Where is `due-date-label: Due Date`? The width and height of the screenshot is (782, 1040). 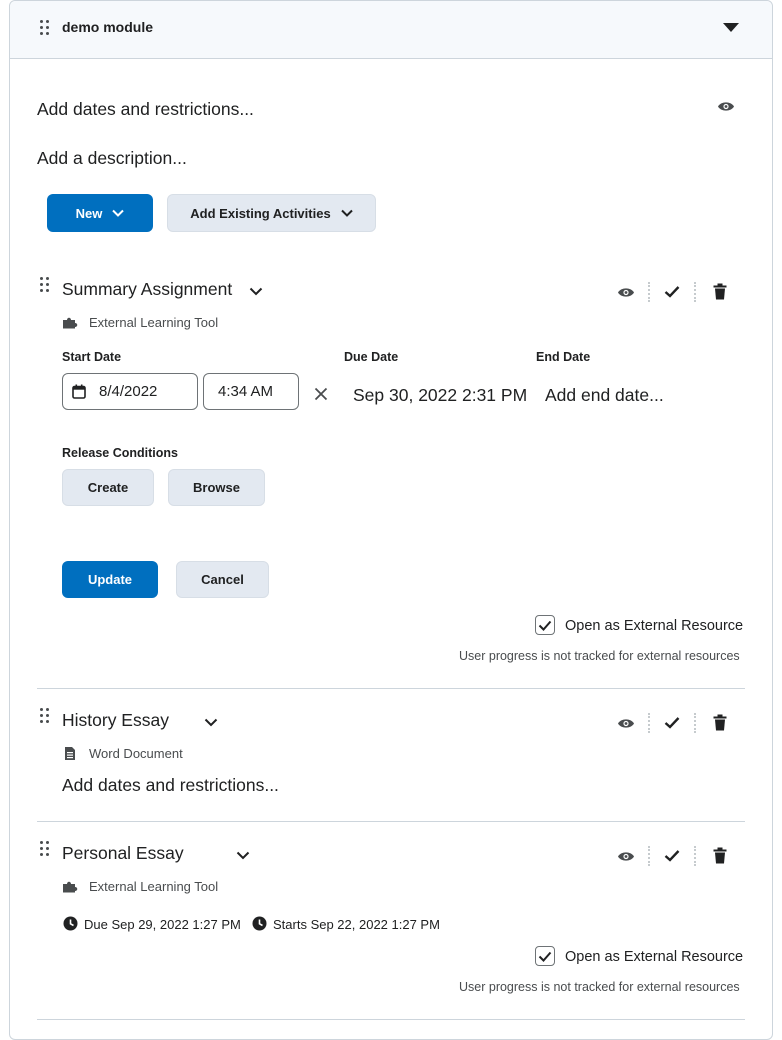
due-date-label: Due Date is located at coordinates (371, 357).